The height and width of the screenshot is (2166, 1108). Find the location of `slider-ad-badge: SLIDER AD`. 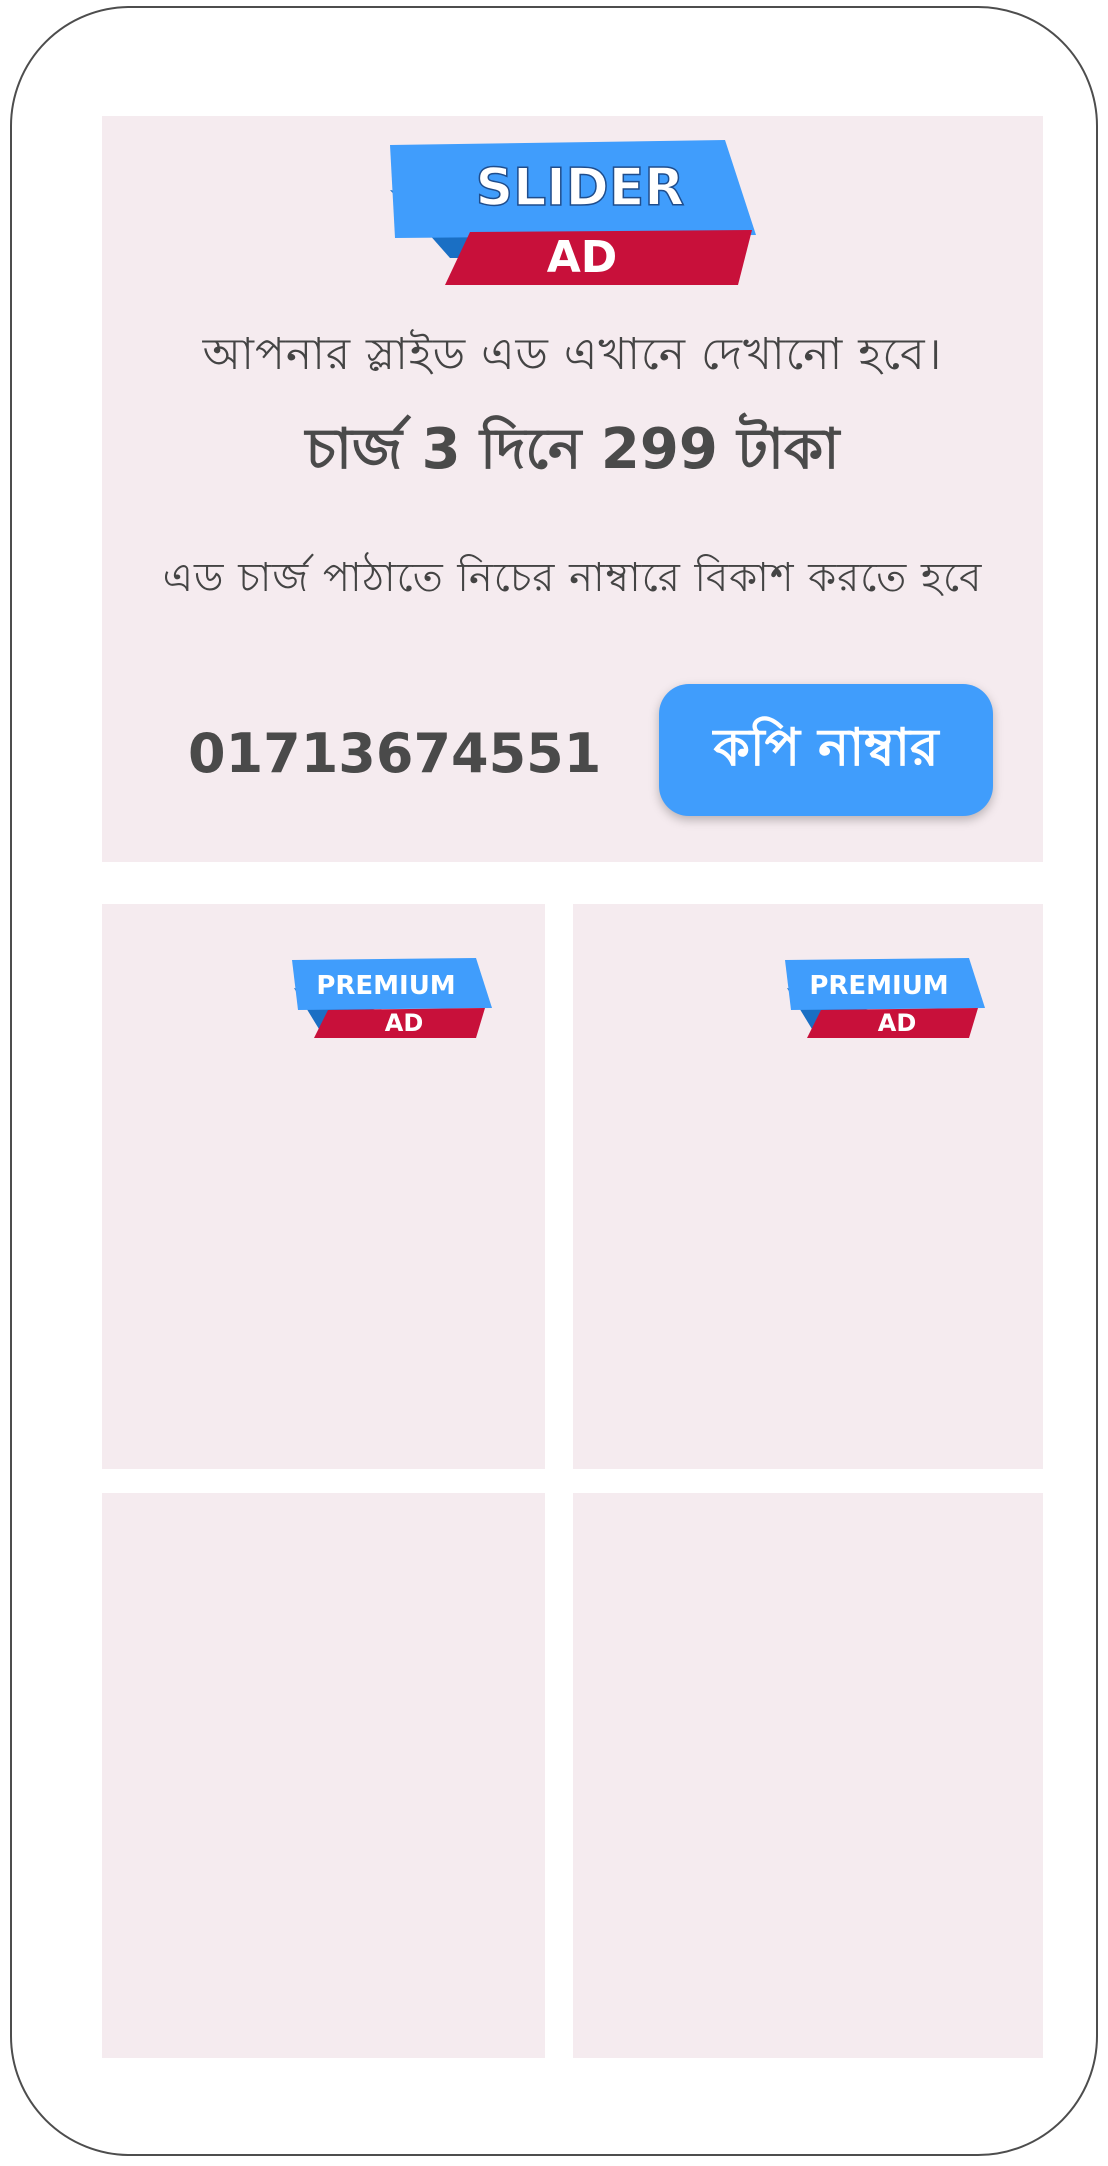

slider-ad-badge: SLIDER AD is located at coordinates (573, 212).